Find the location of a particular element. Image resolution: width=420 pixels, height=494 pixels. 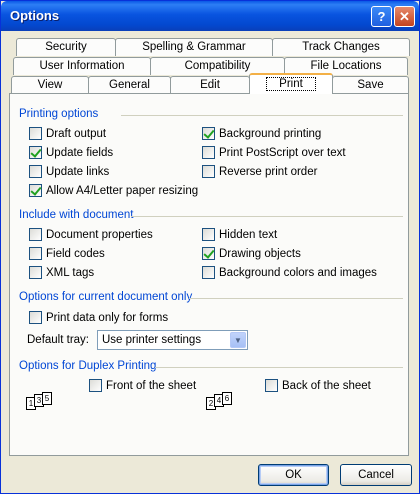

update-fields-checkbox: Update fields is located at coordinates (71, 152).